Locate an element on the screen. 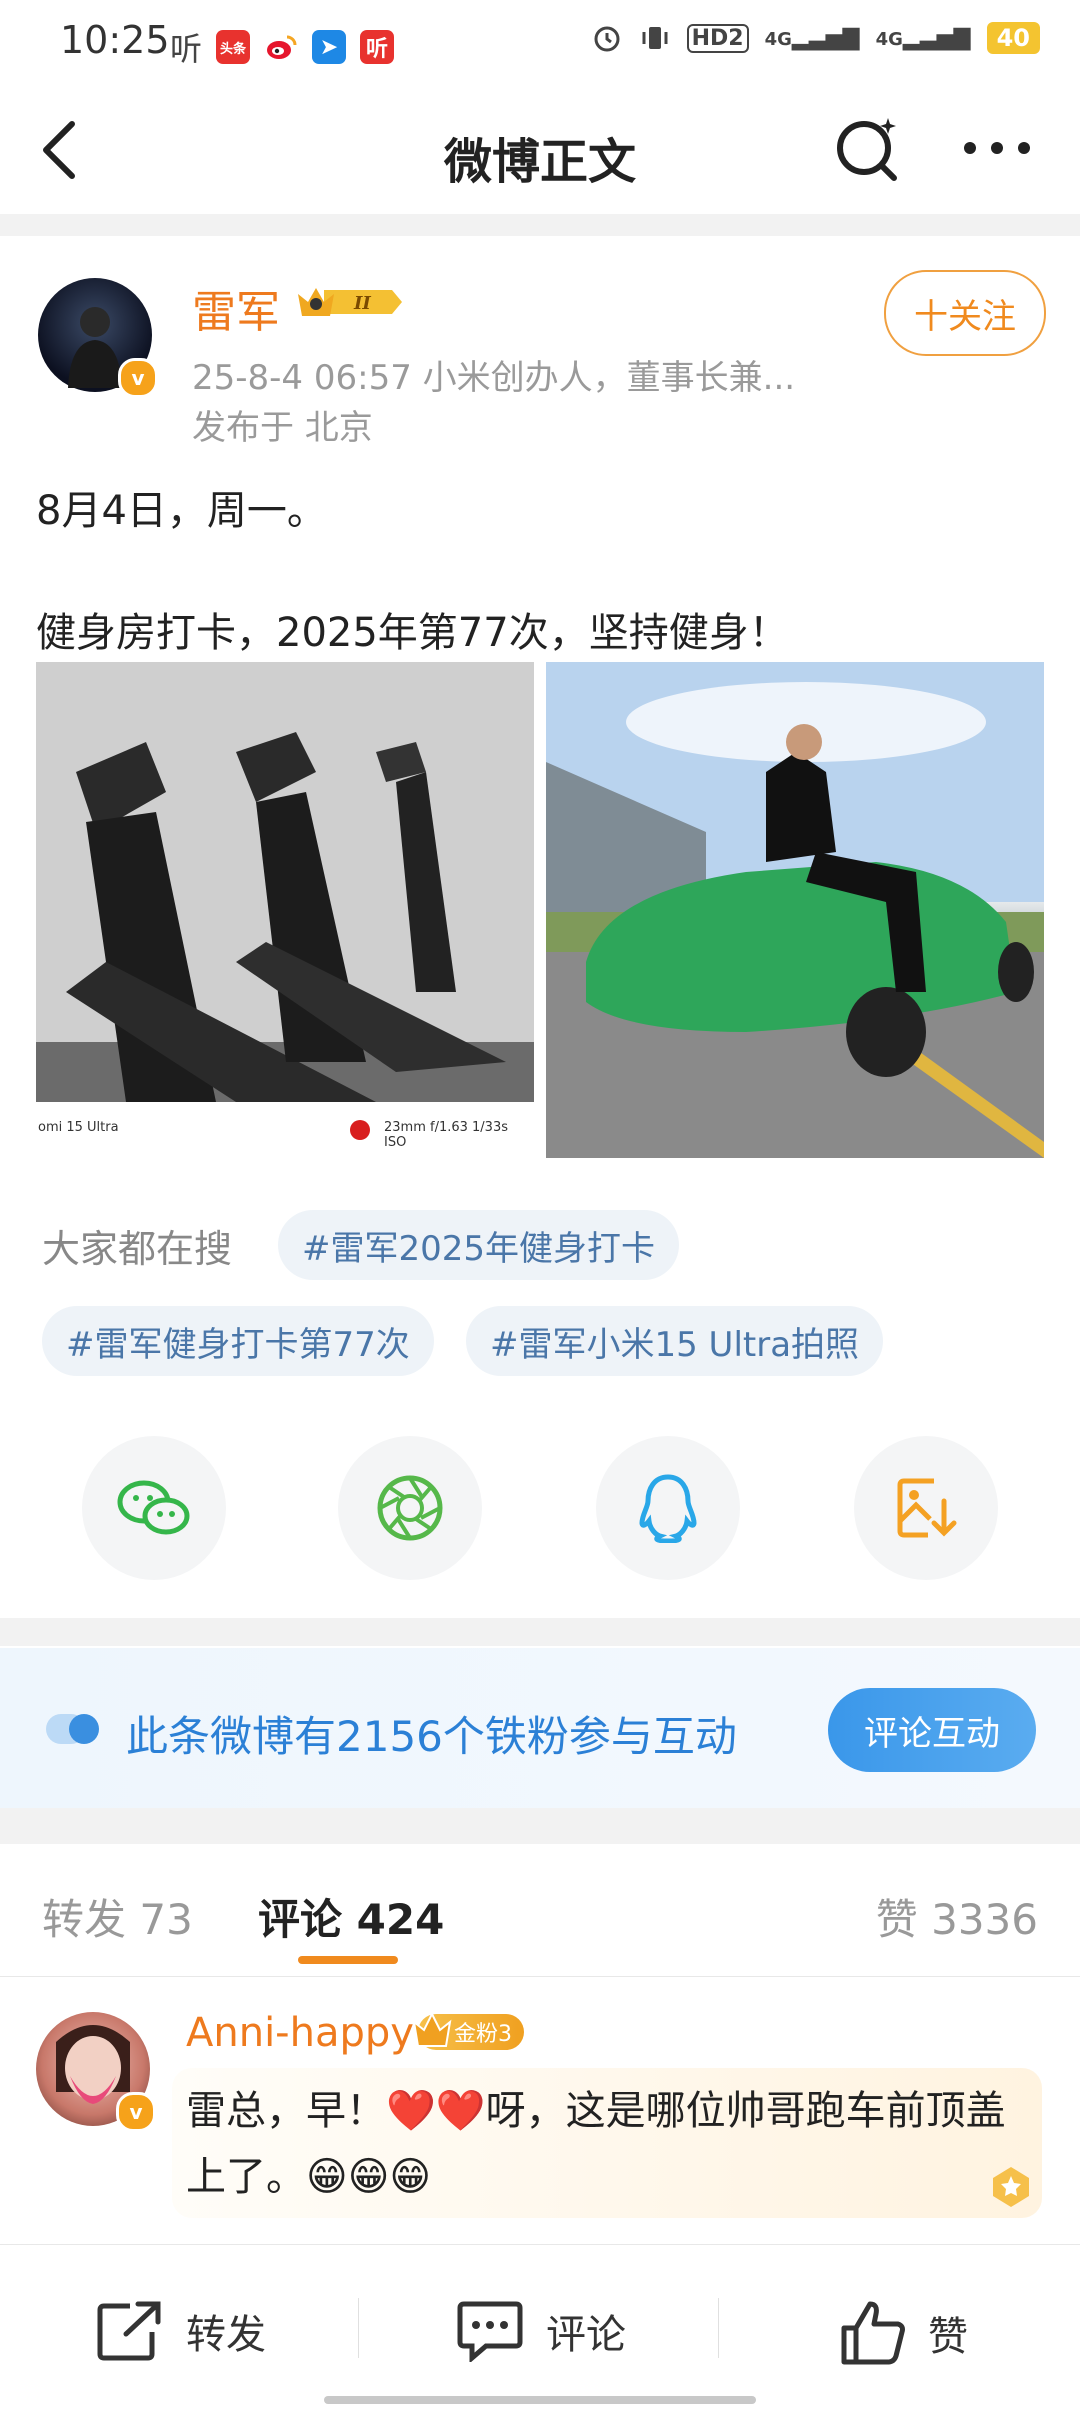  comment-bubble-icon is located at coordinates (490, 2331).